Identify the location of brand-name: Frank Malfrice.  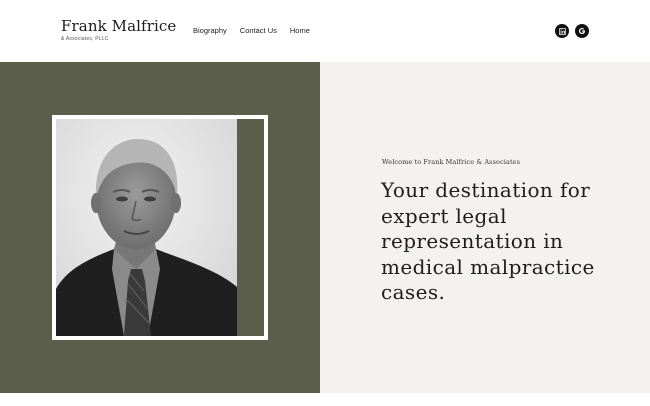
(119, 26).